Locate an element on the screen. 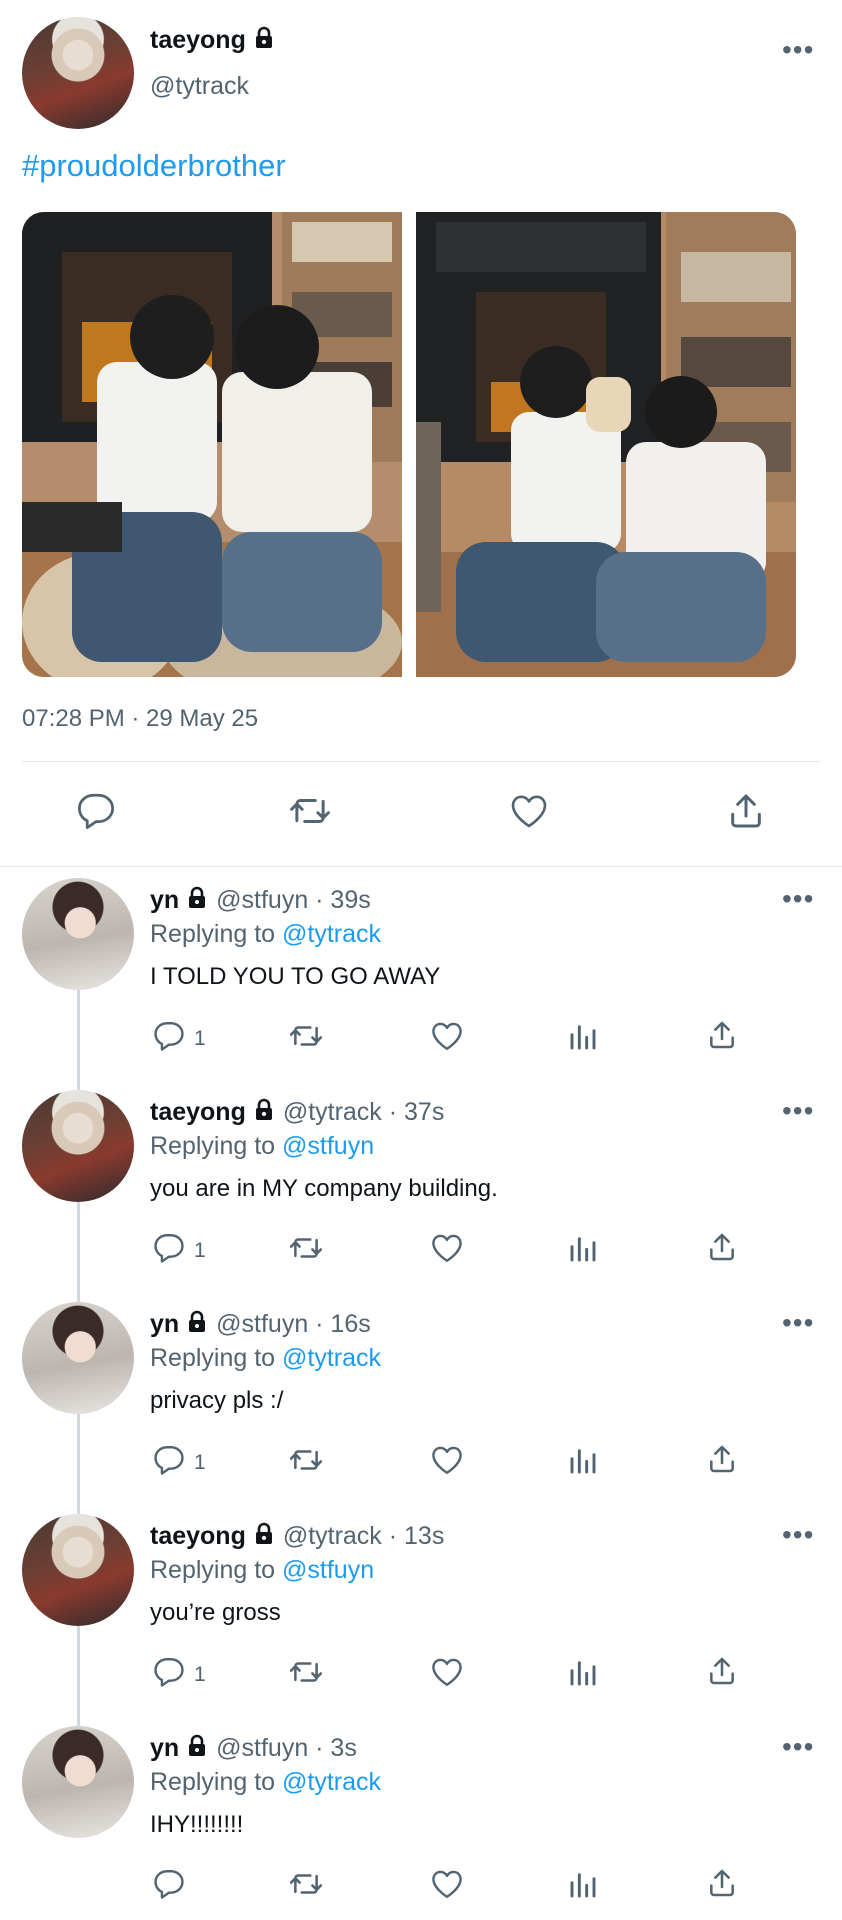 The image size is (842, 1920). author-line: taeyong is located at coordinates (213, 40).